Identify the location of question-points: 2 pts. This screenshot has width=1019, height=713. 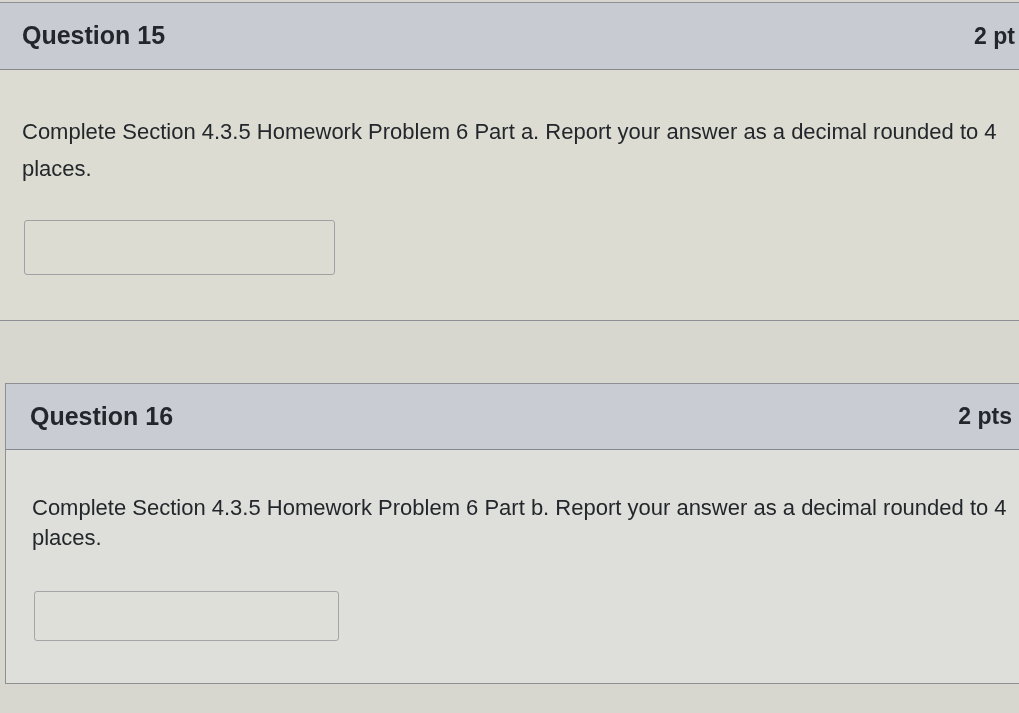
(985, 417).